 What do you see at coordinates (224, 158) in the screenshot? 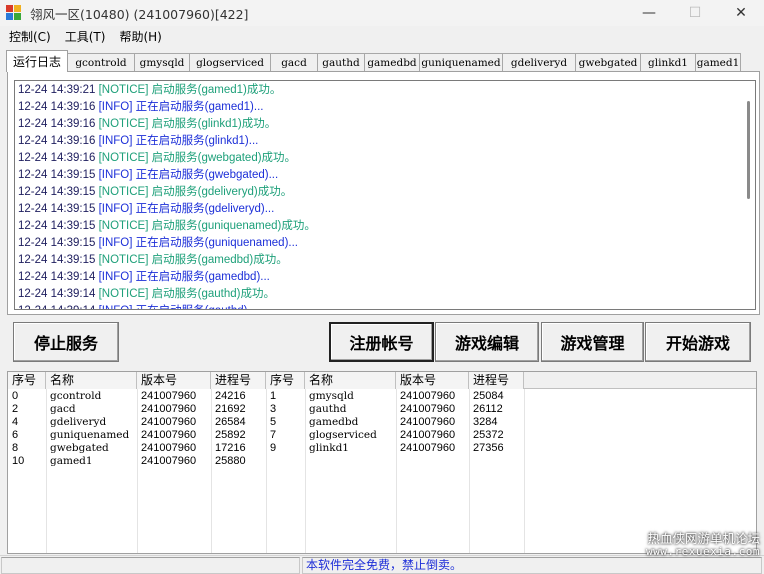
I see `log-message: 启动服务(gwebgated)成功。` at bounding box center [224, 158].